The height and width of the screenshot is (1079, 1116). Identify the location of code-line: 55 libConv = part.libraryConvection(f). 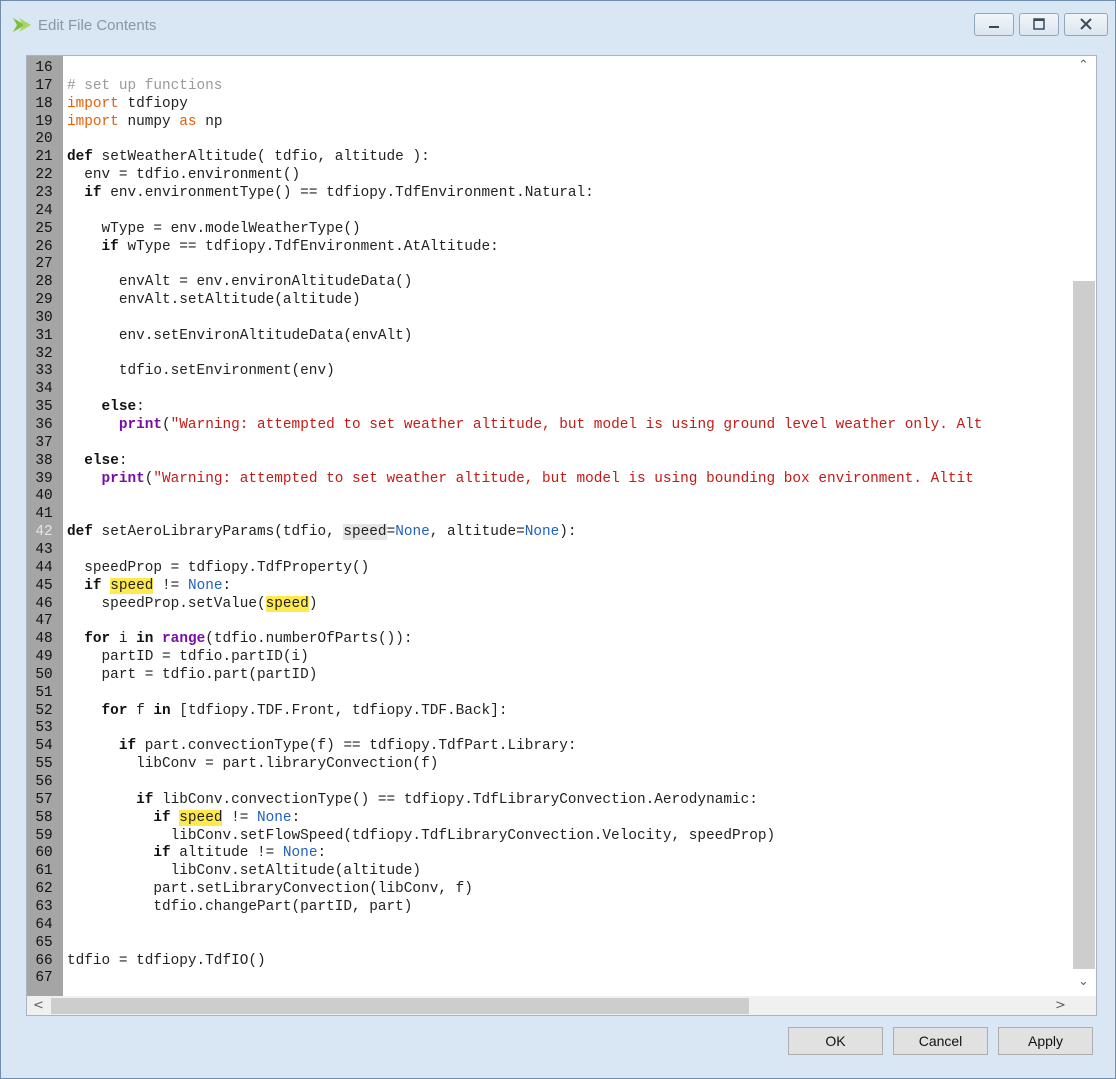
(551, 764).